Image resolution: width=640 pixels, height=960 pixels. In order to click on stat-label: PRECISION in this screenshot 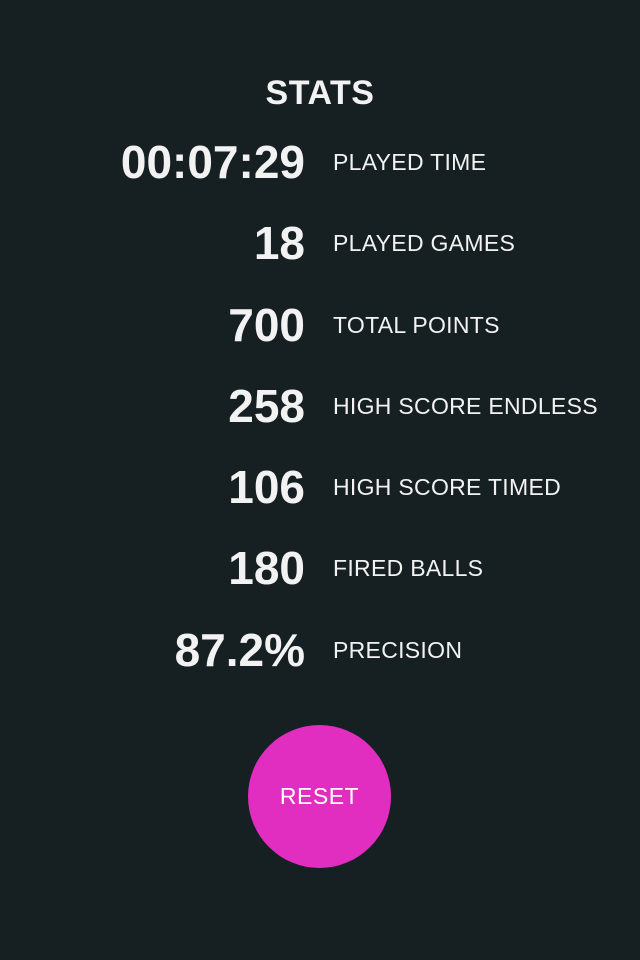, I will do `click(398, 649)`.